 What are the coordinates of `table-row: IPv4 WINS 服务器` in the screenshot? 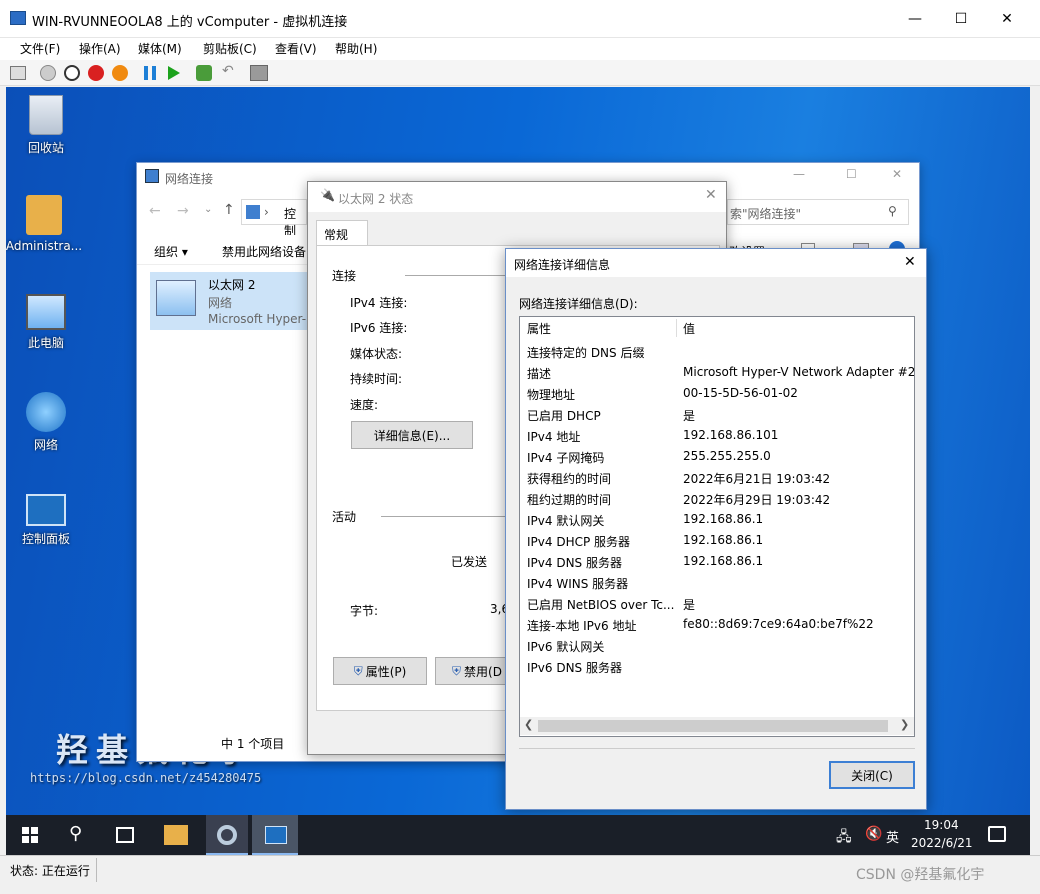 It's located at (717, 582).